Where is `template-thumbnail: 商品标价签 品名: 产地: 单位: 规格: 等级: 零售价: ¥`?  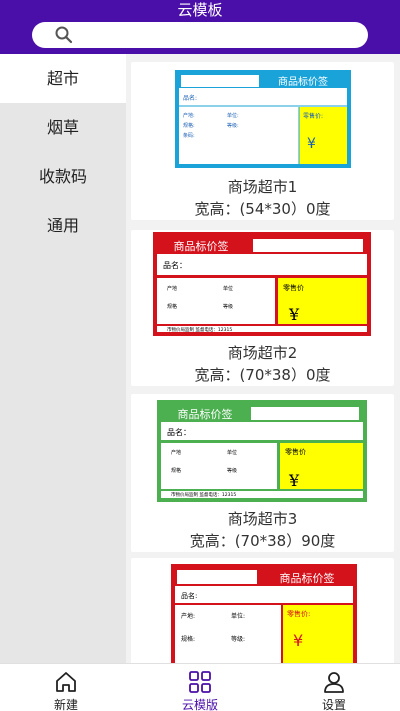
template-thumbnail: 商品标价签 品名: 产地: 单位: 规格: 等级: 零售价: ¥ is located at coordinates (264, 613).